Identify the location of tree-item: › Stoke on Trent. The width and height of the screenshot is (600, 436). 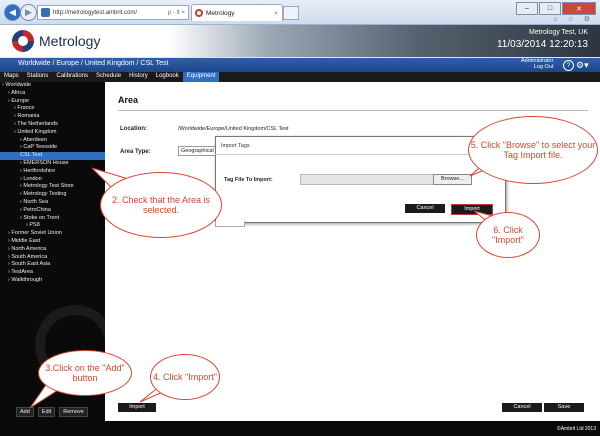
(52, 219).